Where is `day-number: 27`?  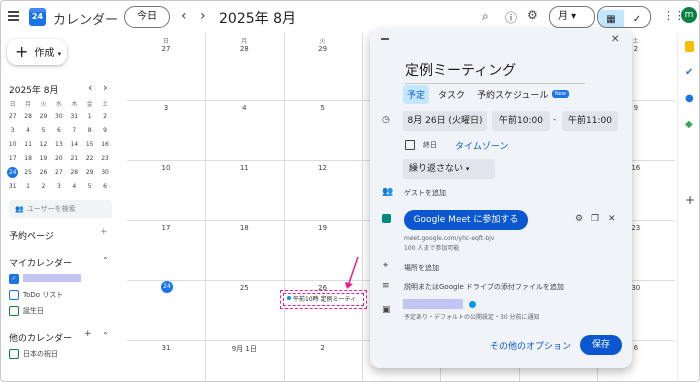 day-number: 27 is located at coordinates (166, 49).